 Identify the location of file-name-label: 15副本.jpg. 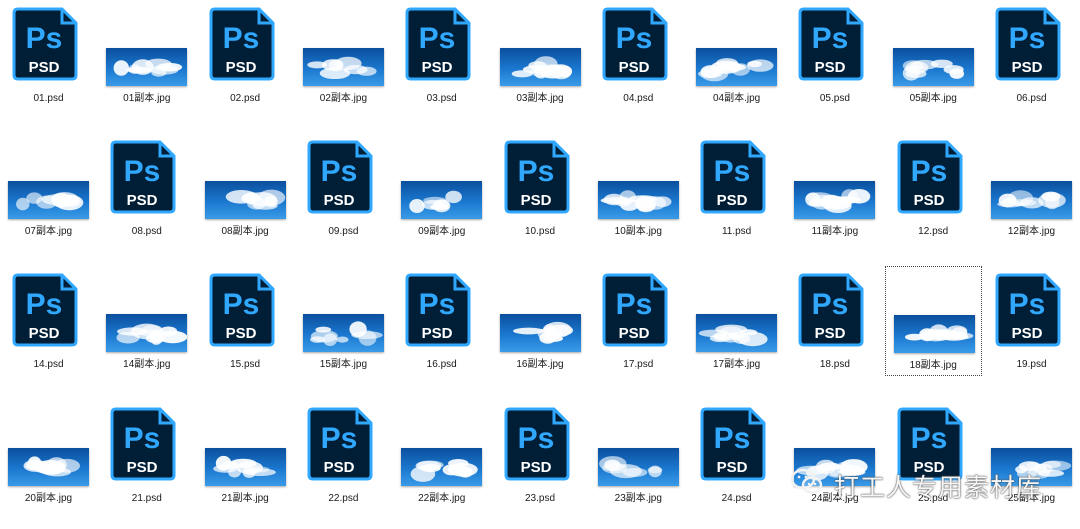
(343, 364).